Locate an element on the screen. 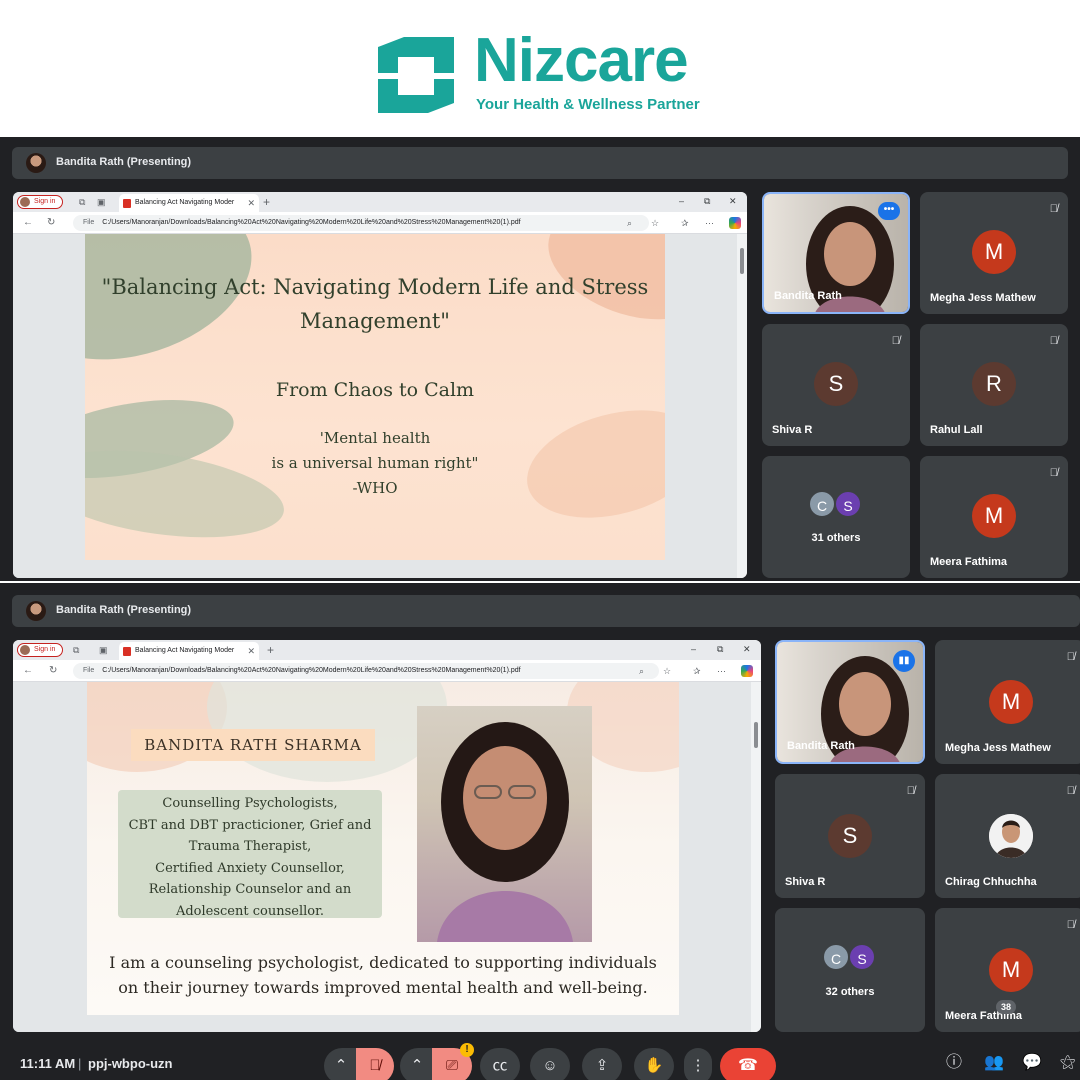 The image size is (1080, 1080). credential-line: CBT and DBT practicioner, Grief and is located at coordinates (250, 825).